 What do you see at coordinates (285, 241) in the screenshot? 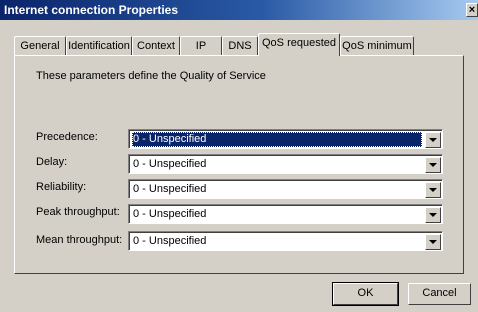
I see `mean-throughput-dropdown: 0 - Unspecified` at bounding box center [285, 241].